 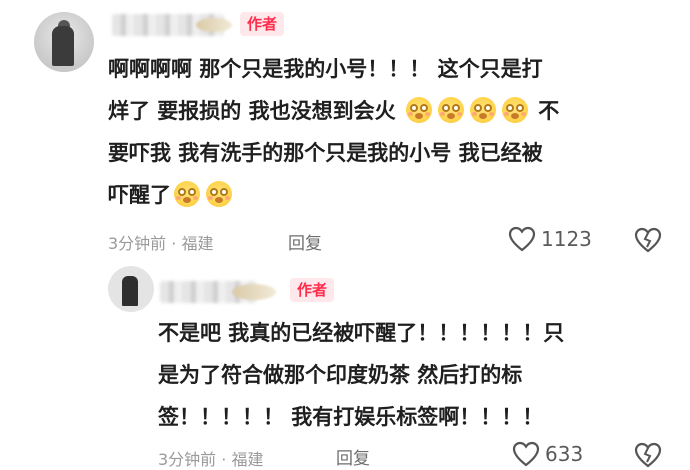 What do you see at coordinates (171, 195) in the screenshot?
I see `comment-text-line-4: 吓醒了` at bounding box center [171, 195].